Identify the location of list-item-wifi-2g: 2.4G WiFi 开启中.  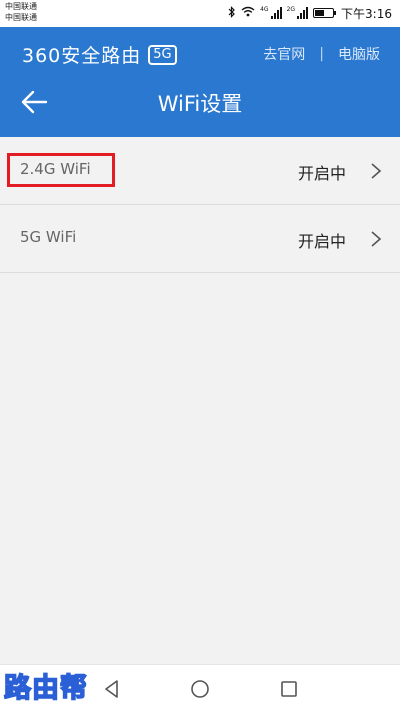
(200, 171).